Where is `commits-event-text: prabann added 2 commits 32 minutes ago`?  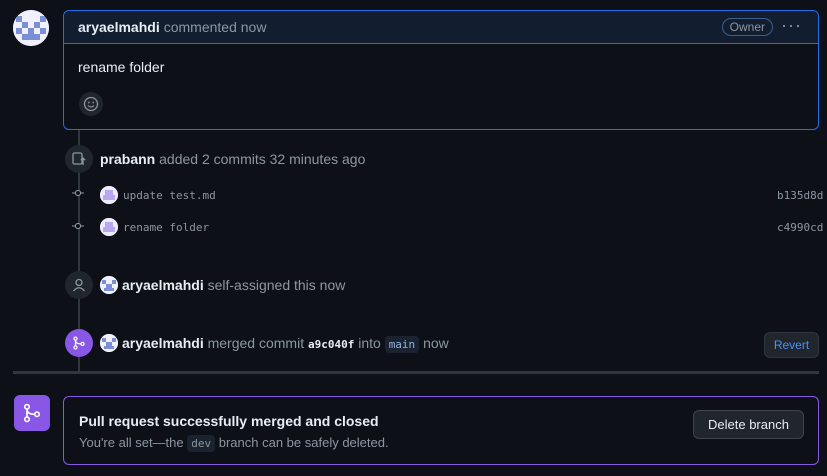
commits-event-text: prabann added 2 commits 32 minutes ago is located at coordinates (232, 159).